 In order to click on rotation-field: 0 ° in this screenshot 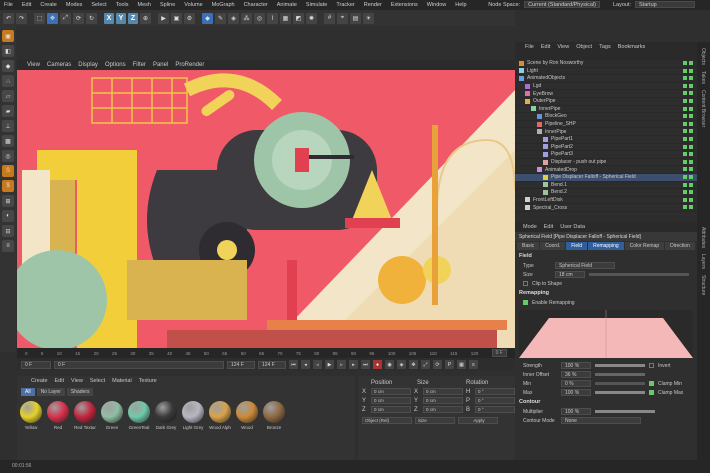, I will do `click(495, 391)`.